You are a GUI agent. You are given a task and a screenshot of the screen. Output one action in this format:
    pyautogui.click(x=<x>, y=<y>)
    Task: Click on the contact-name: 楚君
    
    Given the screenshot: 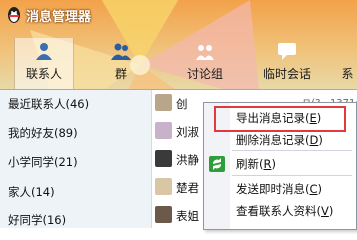 What is the action you would take?
    pyautogui.click(x=187, y=188)
    